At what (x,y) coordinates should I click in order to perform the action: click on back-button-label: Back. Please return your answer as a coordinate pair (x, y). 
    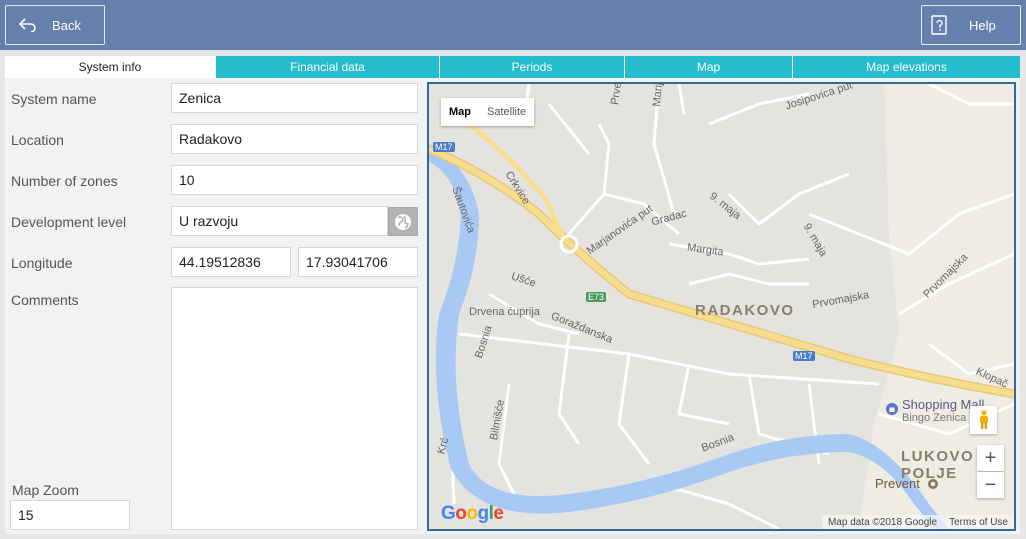
    Looking at the image, I should click on (66, 25).